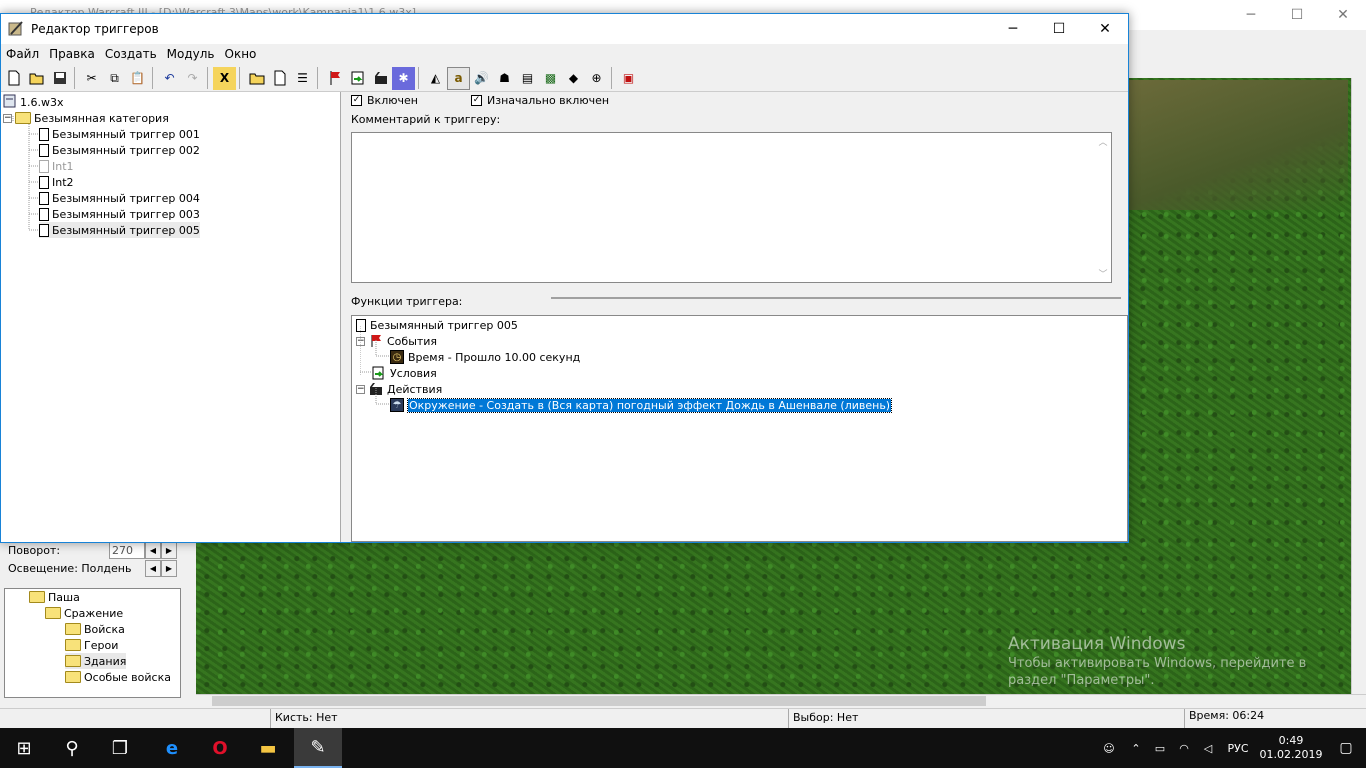 This screenshot has width=1366, height=768. I want to click on clock: 0:49 01.02.2019, so click(1291, 748).